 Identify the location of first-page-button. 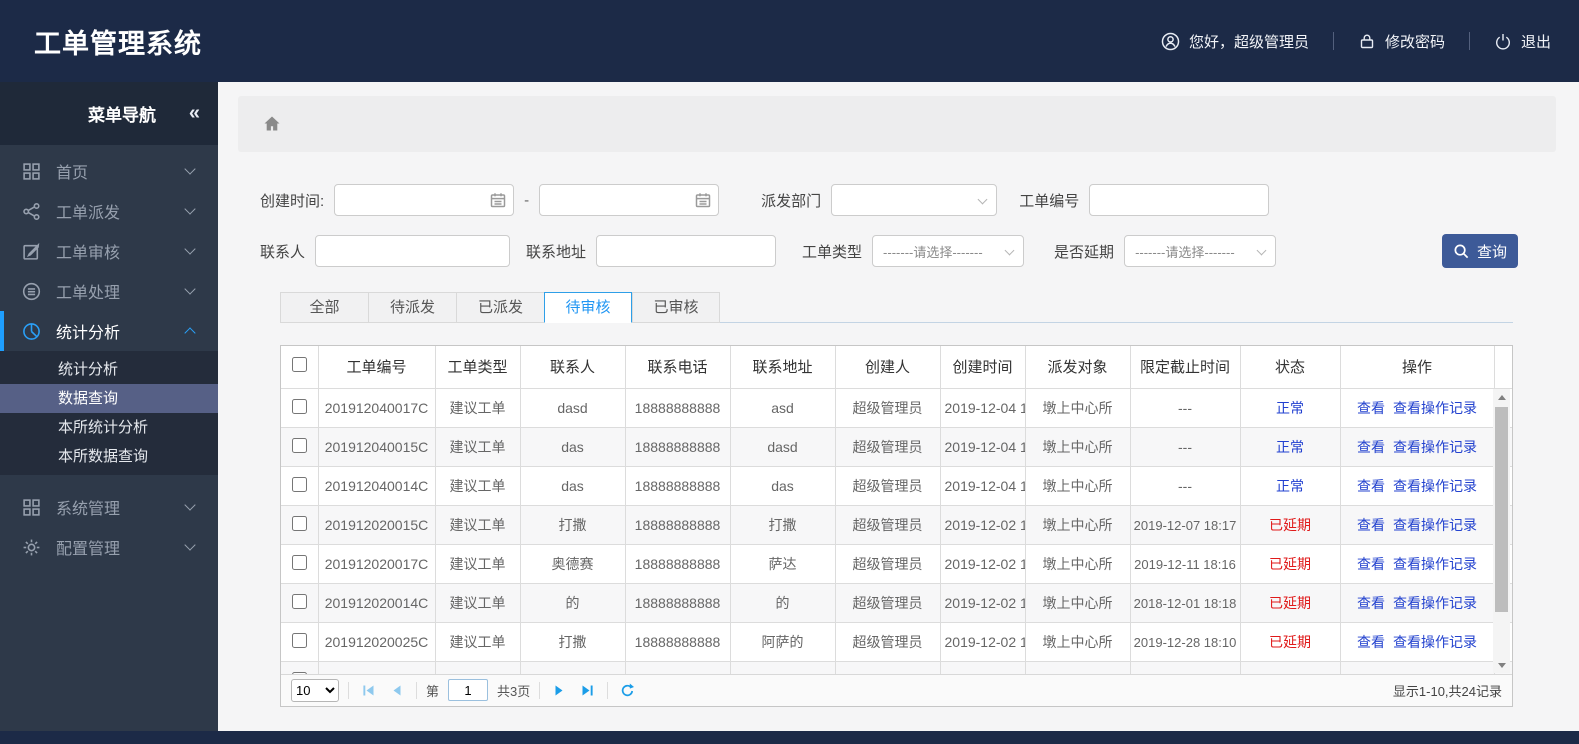
(368, 690).